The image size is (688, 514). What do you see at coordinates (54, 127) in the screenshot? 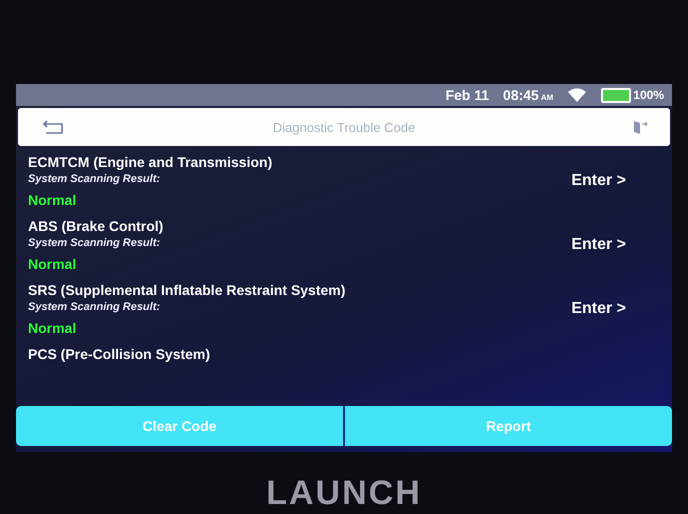
I see `back-icon` at bounding box center [54, 127].